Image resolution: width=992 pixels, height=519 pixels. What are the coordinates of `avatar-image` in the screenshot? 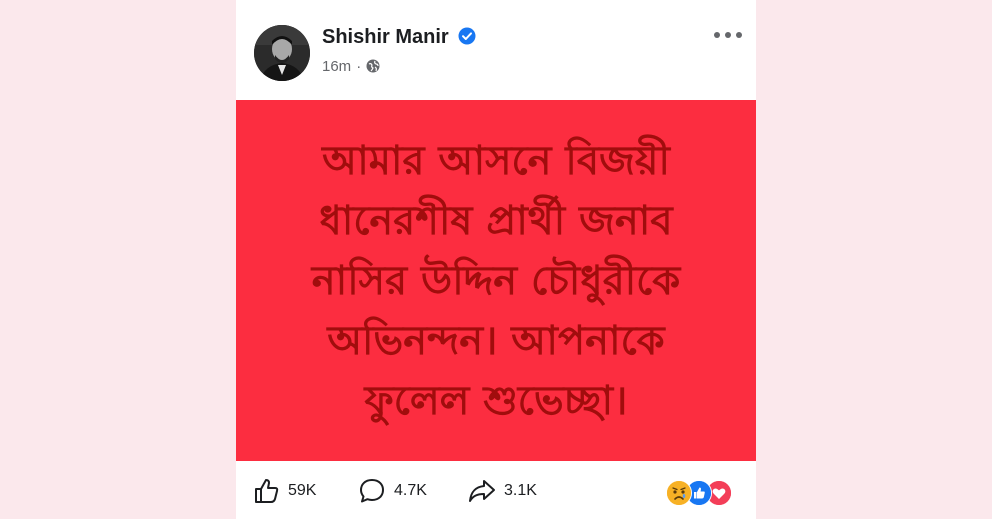 It's located at (282, 53).